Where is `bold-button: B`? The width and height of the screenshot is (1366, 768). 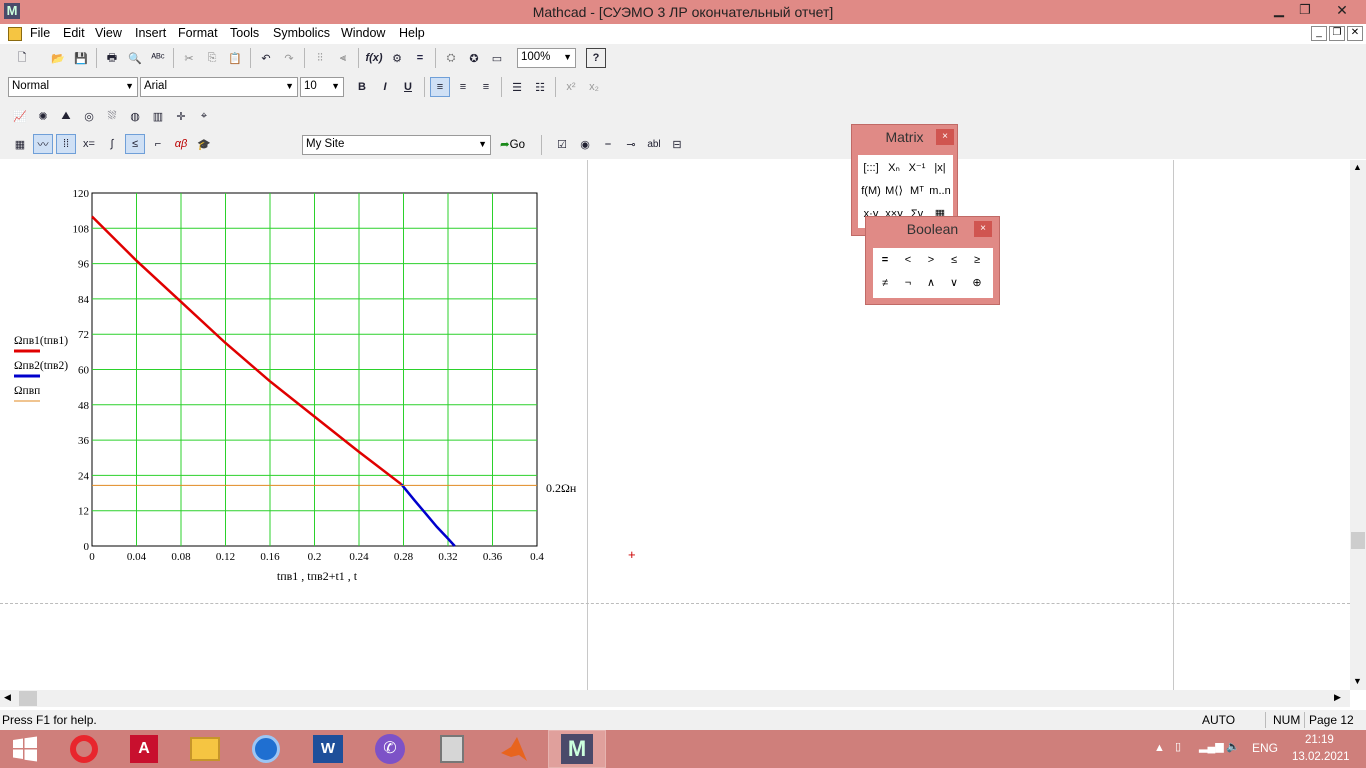
bold-button: B is located at coordinates (362, 87).